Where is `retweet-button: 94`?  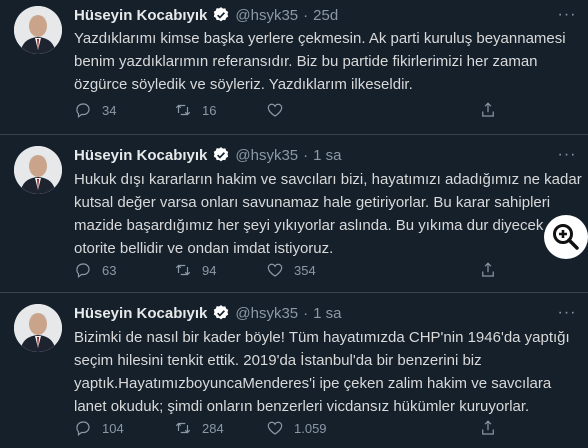
retweet-button: 94 is located at coordinates (195, 270).